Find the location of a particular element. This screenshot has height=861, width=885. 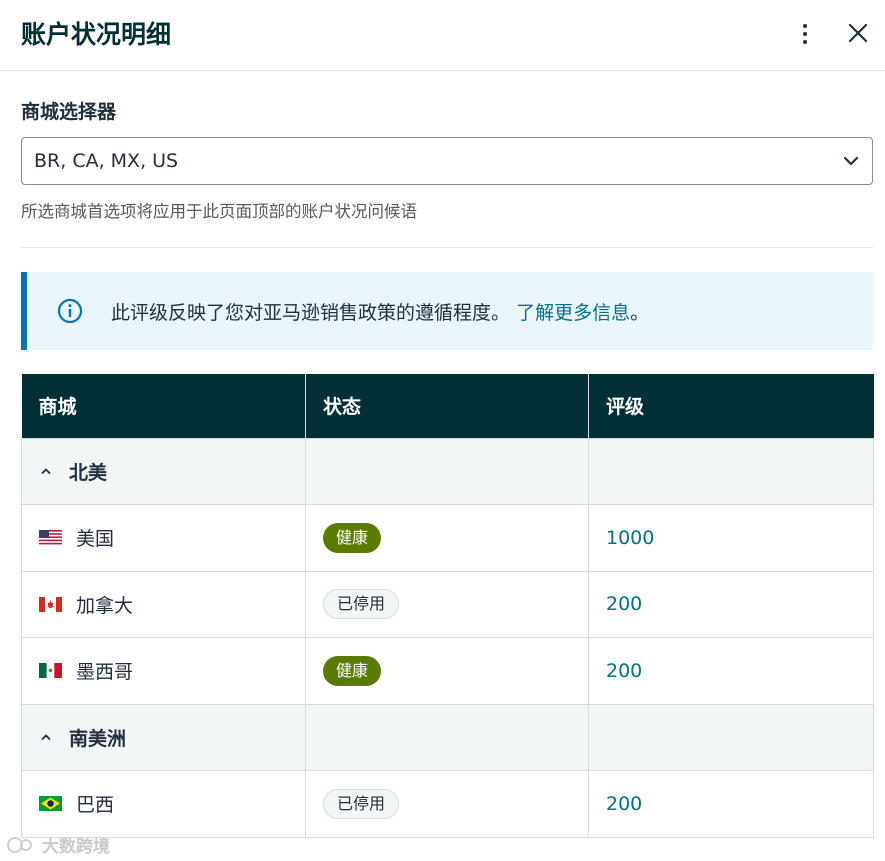

marketplace-selector-value: BR, CA, MX, US is located at coordinates (106, 161).